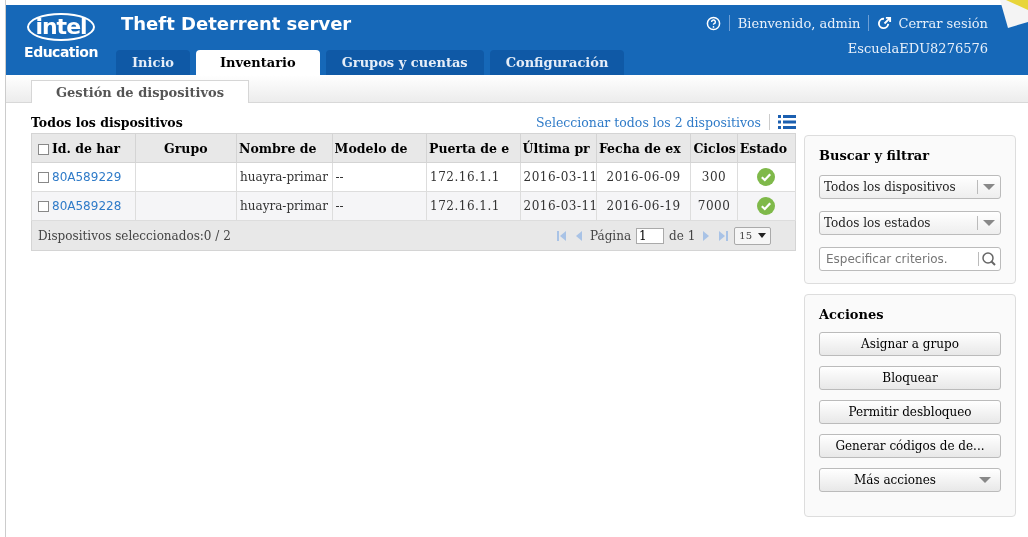 This screenshot has width=1028, height=537. I want to click on nav-tab: Inventario, so click(258, 62).